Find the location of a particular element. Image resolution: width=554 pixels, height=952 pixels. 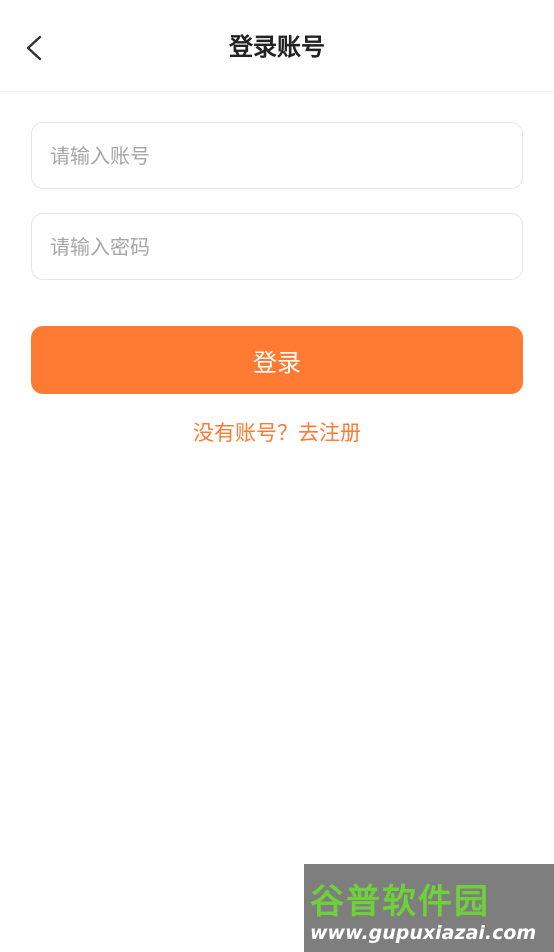

login-button: 登录 is located at coordinates (277, 360).